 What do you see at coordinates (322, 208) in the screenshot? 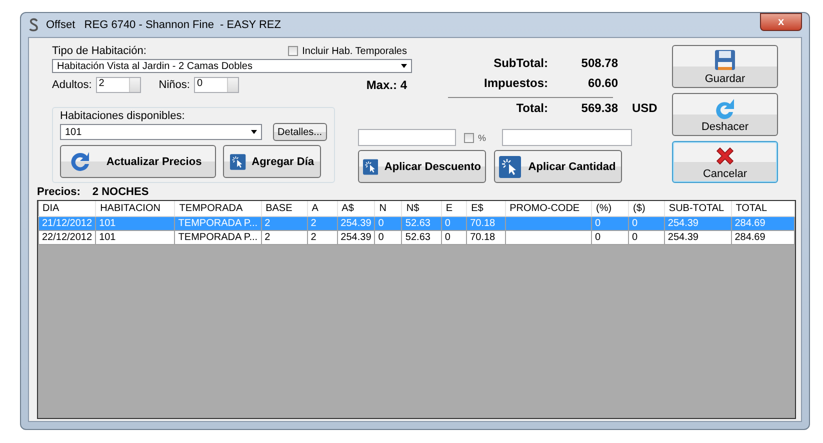
I see `column-header: A` at bounding box center [322, 208].